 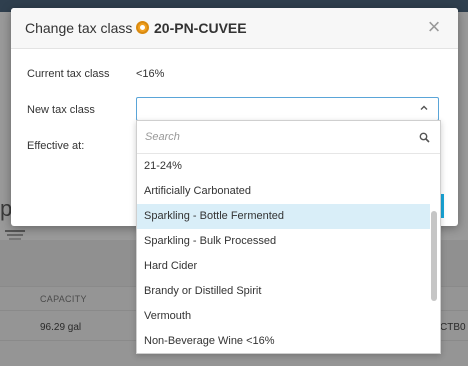 What do you see at coordinates (283, 216) in the screenshot?
I see `option-sparkling-bottle-fermented: Sparkling - Bottle Fermented` at bounding box center [283, 216].